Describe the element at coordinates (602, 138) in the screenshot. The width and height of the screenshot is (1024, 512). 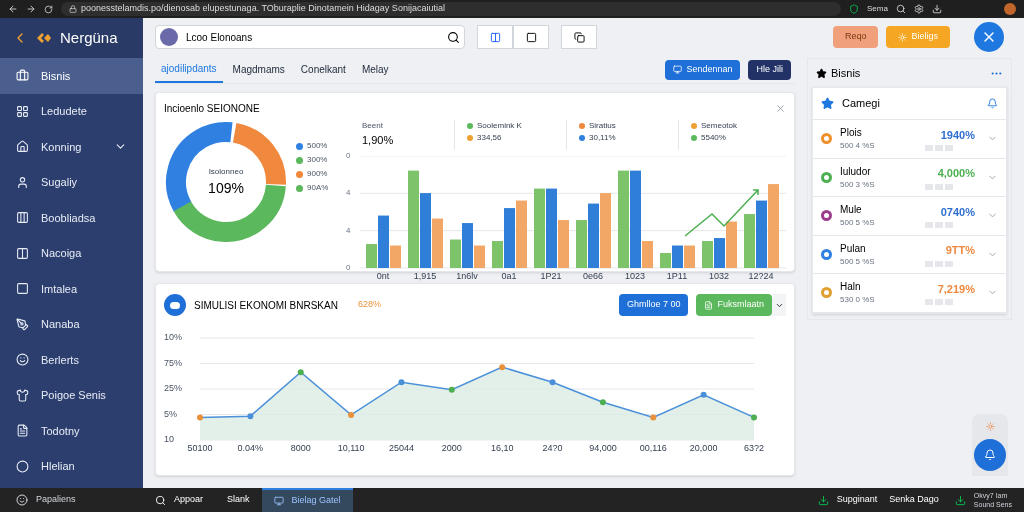
I see `legend-text: 30,11%` at that location.